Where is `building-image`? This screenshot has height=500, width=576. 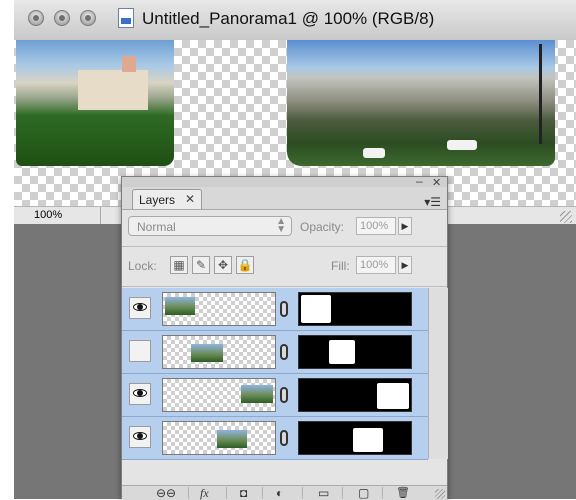
building-image is located at coordinates (113, 83).